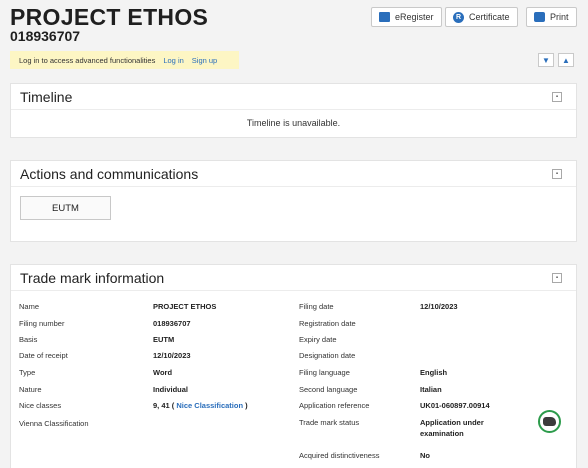 The image size is (588, 468). I want to click on status-value: Application under, so click(452, 422).